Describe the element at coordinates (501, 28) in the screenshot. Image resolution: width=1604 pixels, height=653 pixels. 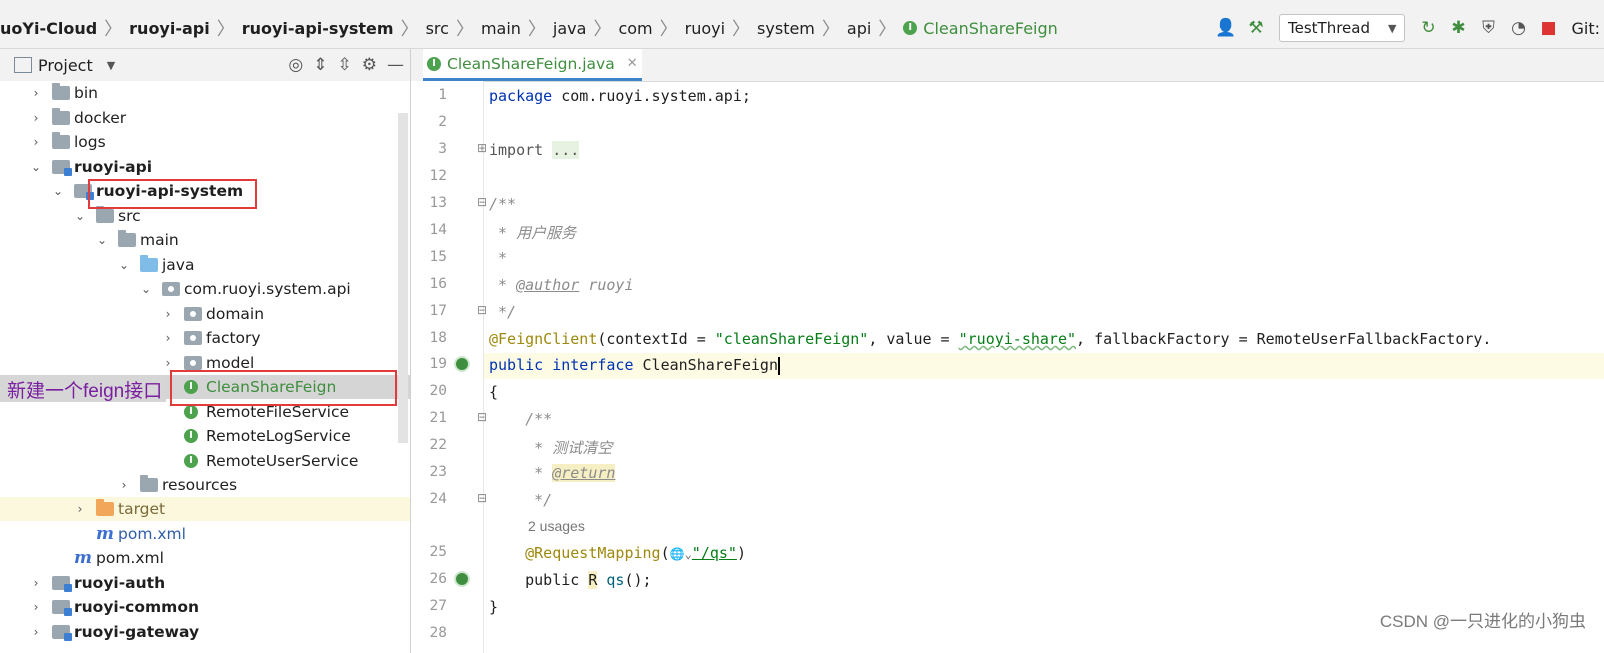
I see `breadcrumb-item: main` at that location.